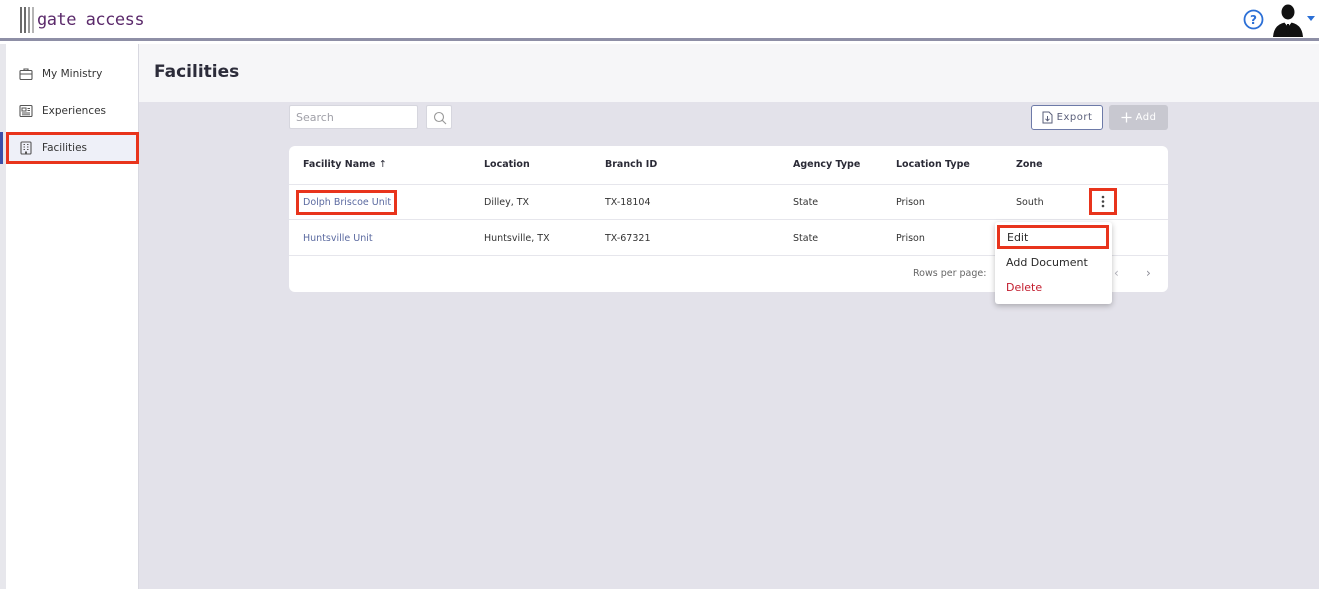  What do you see at coordinates (69, 316) in the screenshot?
I see `sidebar: My Ministry Experiences Facilities` at bounding box center [69, 316].